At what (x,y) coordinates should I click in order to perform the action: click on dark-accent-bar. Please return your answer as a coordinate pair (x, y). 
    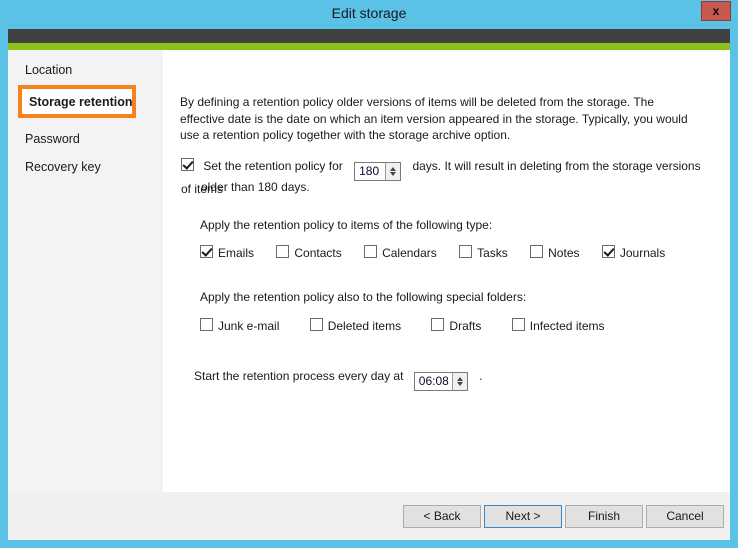
    Looking at the image, I should click on (369, 36).